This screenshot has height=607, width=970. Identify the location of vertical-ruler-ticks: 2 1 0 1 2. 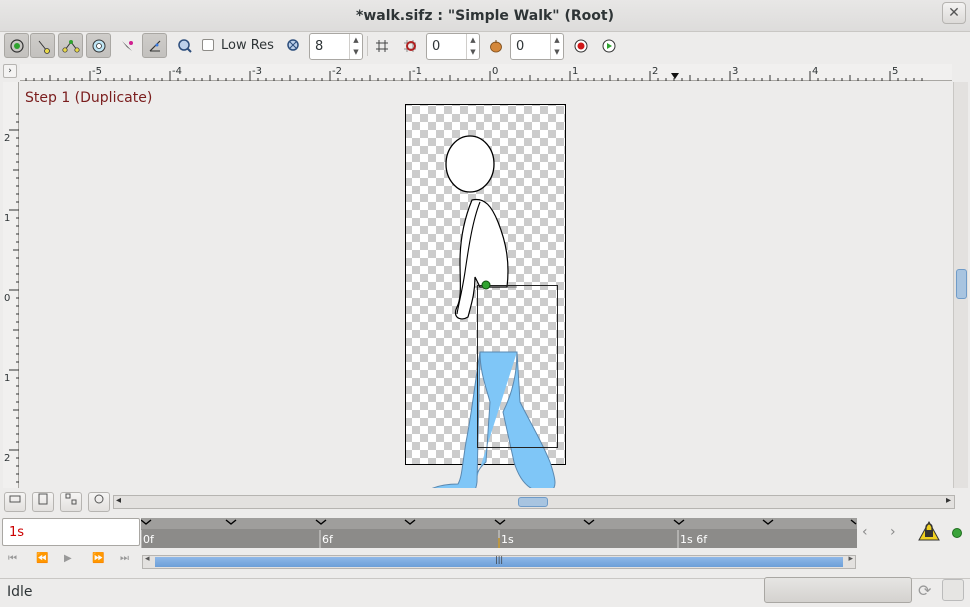
(11, 298).